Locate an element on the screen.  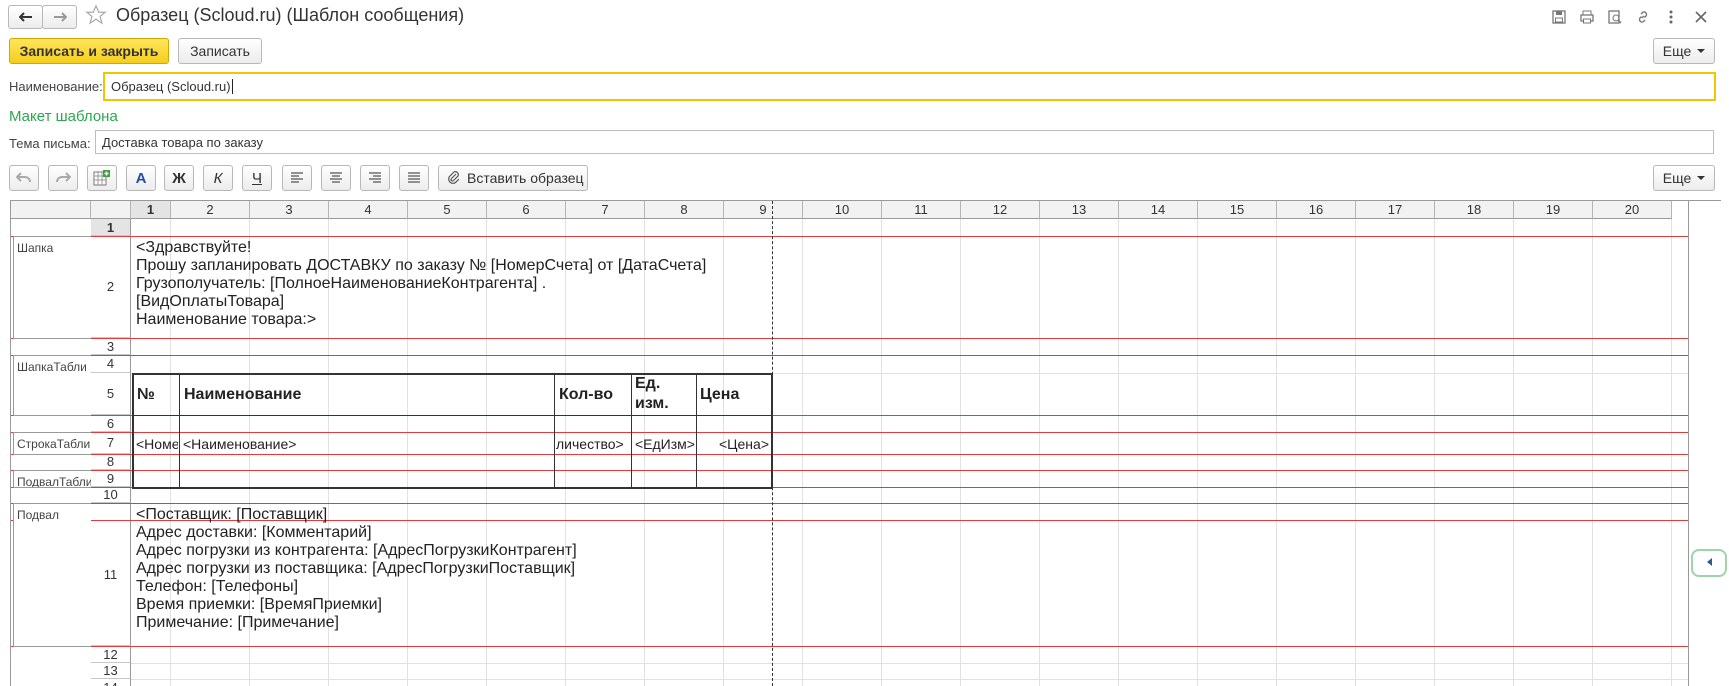
undo-button is located at coordinates (24, 178).